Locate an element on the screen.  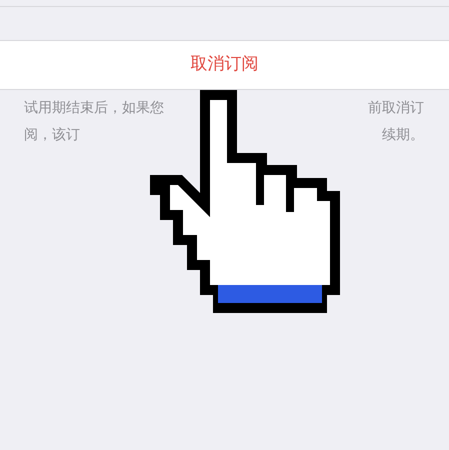
note-text: 续期。 is located at coordinates (403, 135).